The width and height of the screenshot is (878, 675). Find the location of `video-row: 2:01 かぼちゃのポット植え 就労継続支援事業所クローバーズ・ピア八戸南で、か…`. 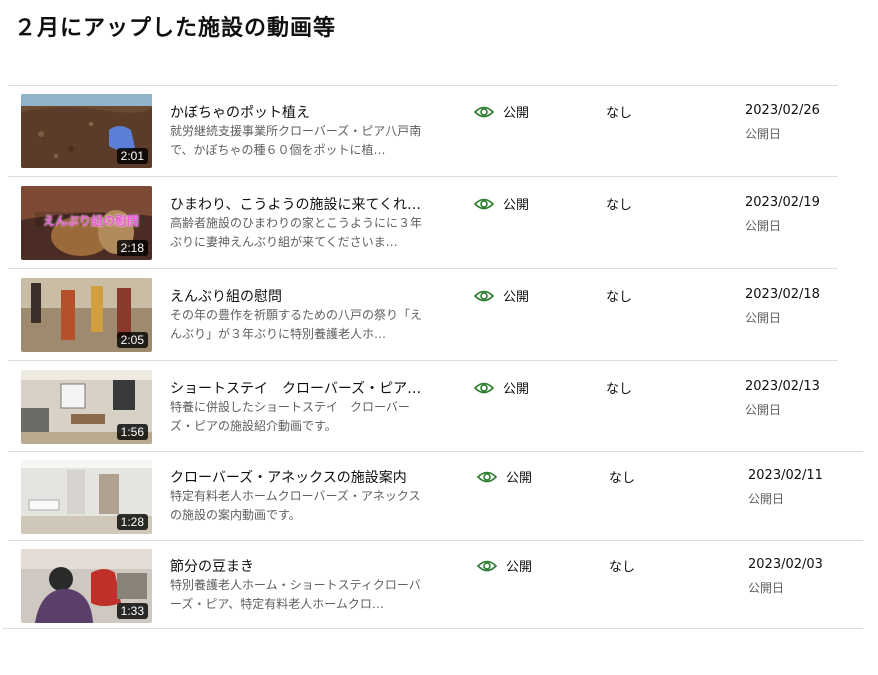

video-row: 2:01 かぼちゃのポット植え 就労継続支援事業所クローバーズ・ピア八戸南で、か… is located at coordinates (420, 131).